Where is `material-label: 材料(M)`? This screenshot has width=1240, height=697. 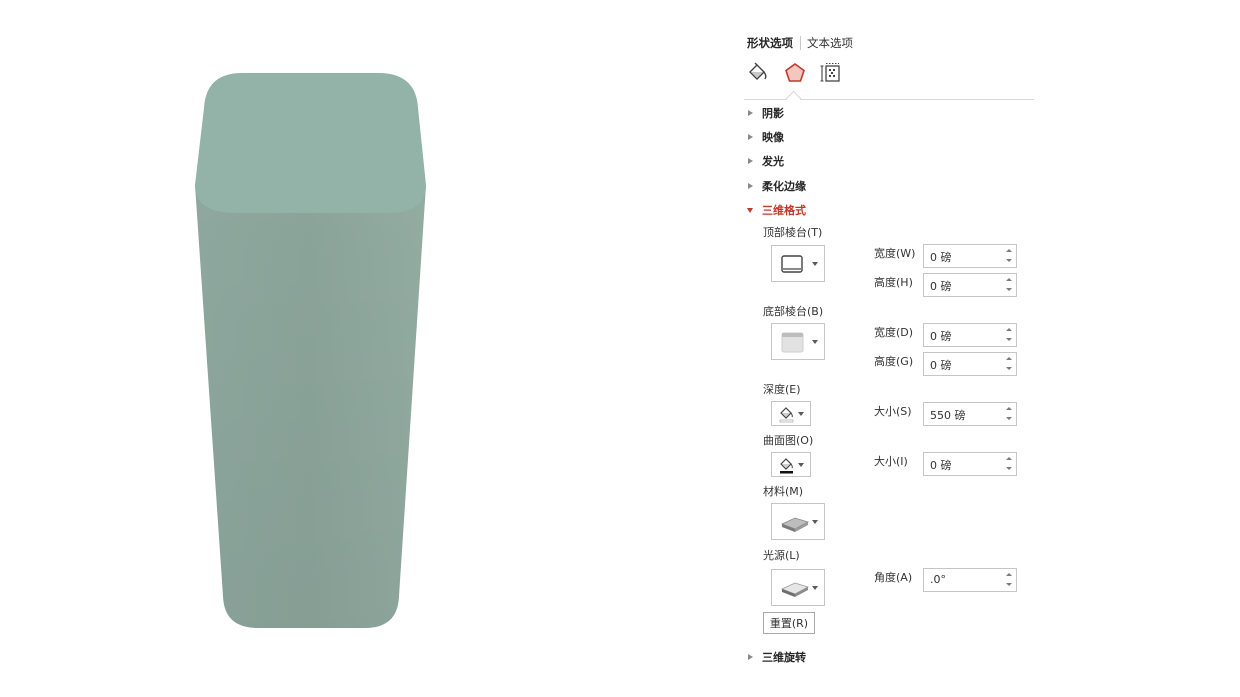
material-label: 材料(M) is located at coordinates (783, 491).